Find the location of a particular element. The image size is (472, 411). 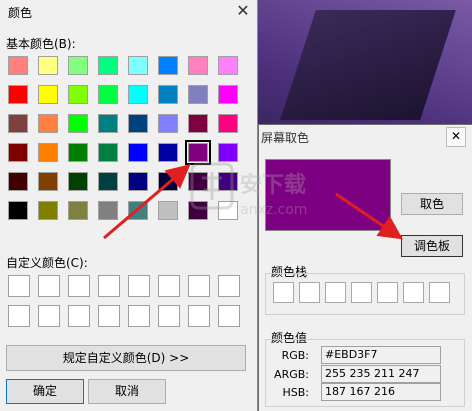

define-custom-colors-button: 规定自定义颜色(D) >> is located at coordinates (126, 358).